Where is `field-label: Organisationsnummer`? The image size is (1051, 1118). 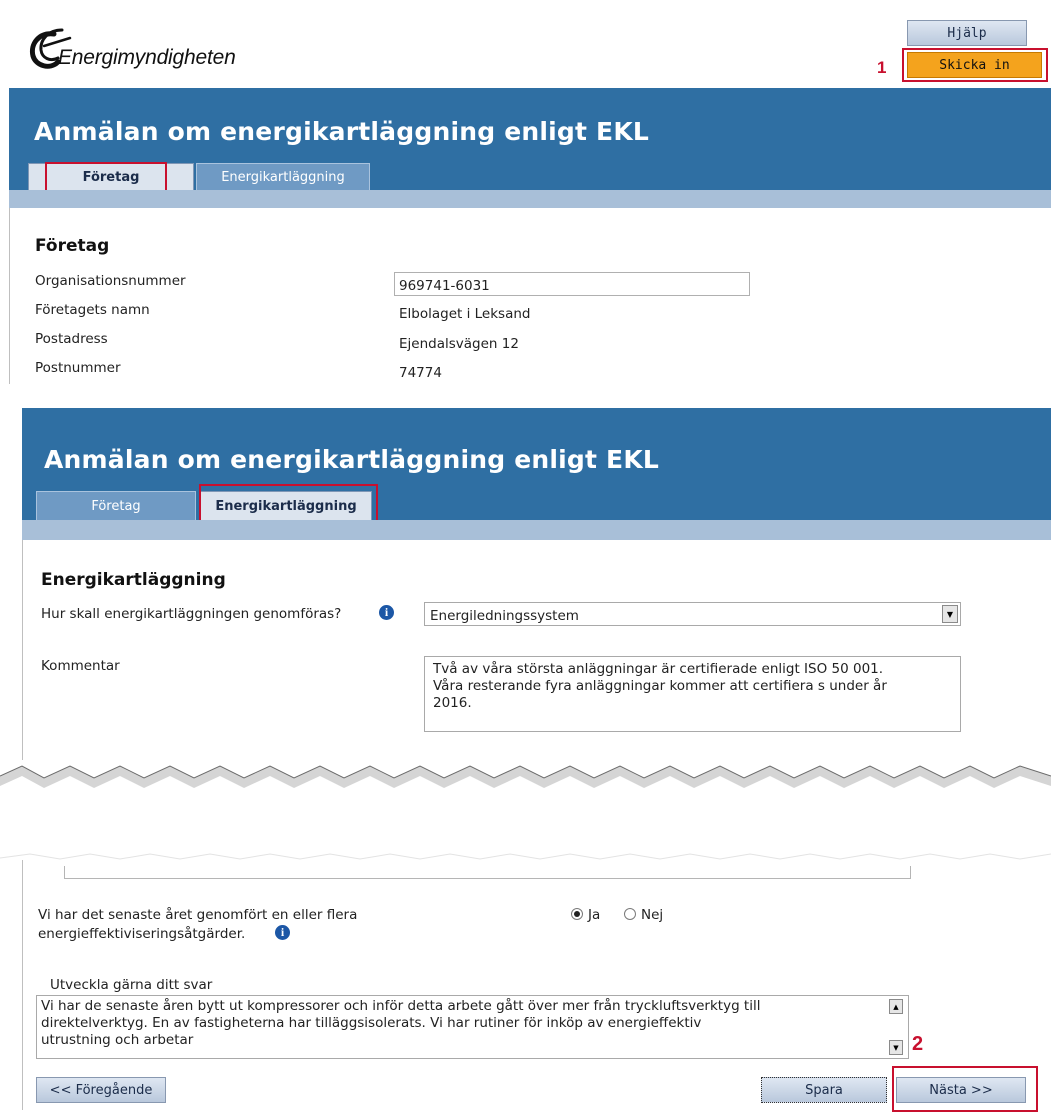 field-label: Organisationsnummer is located at coordinates (110, 281).